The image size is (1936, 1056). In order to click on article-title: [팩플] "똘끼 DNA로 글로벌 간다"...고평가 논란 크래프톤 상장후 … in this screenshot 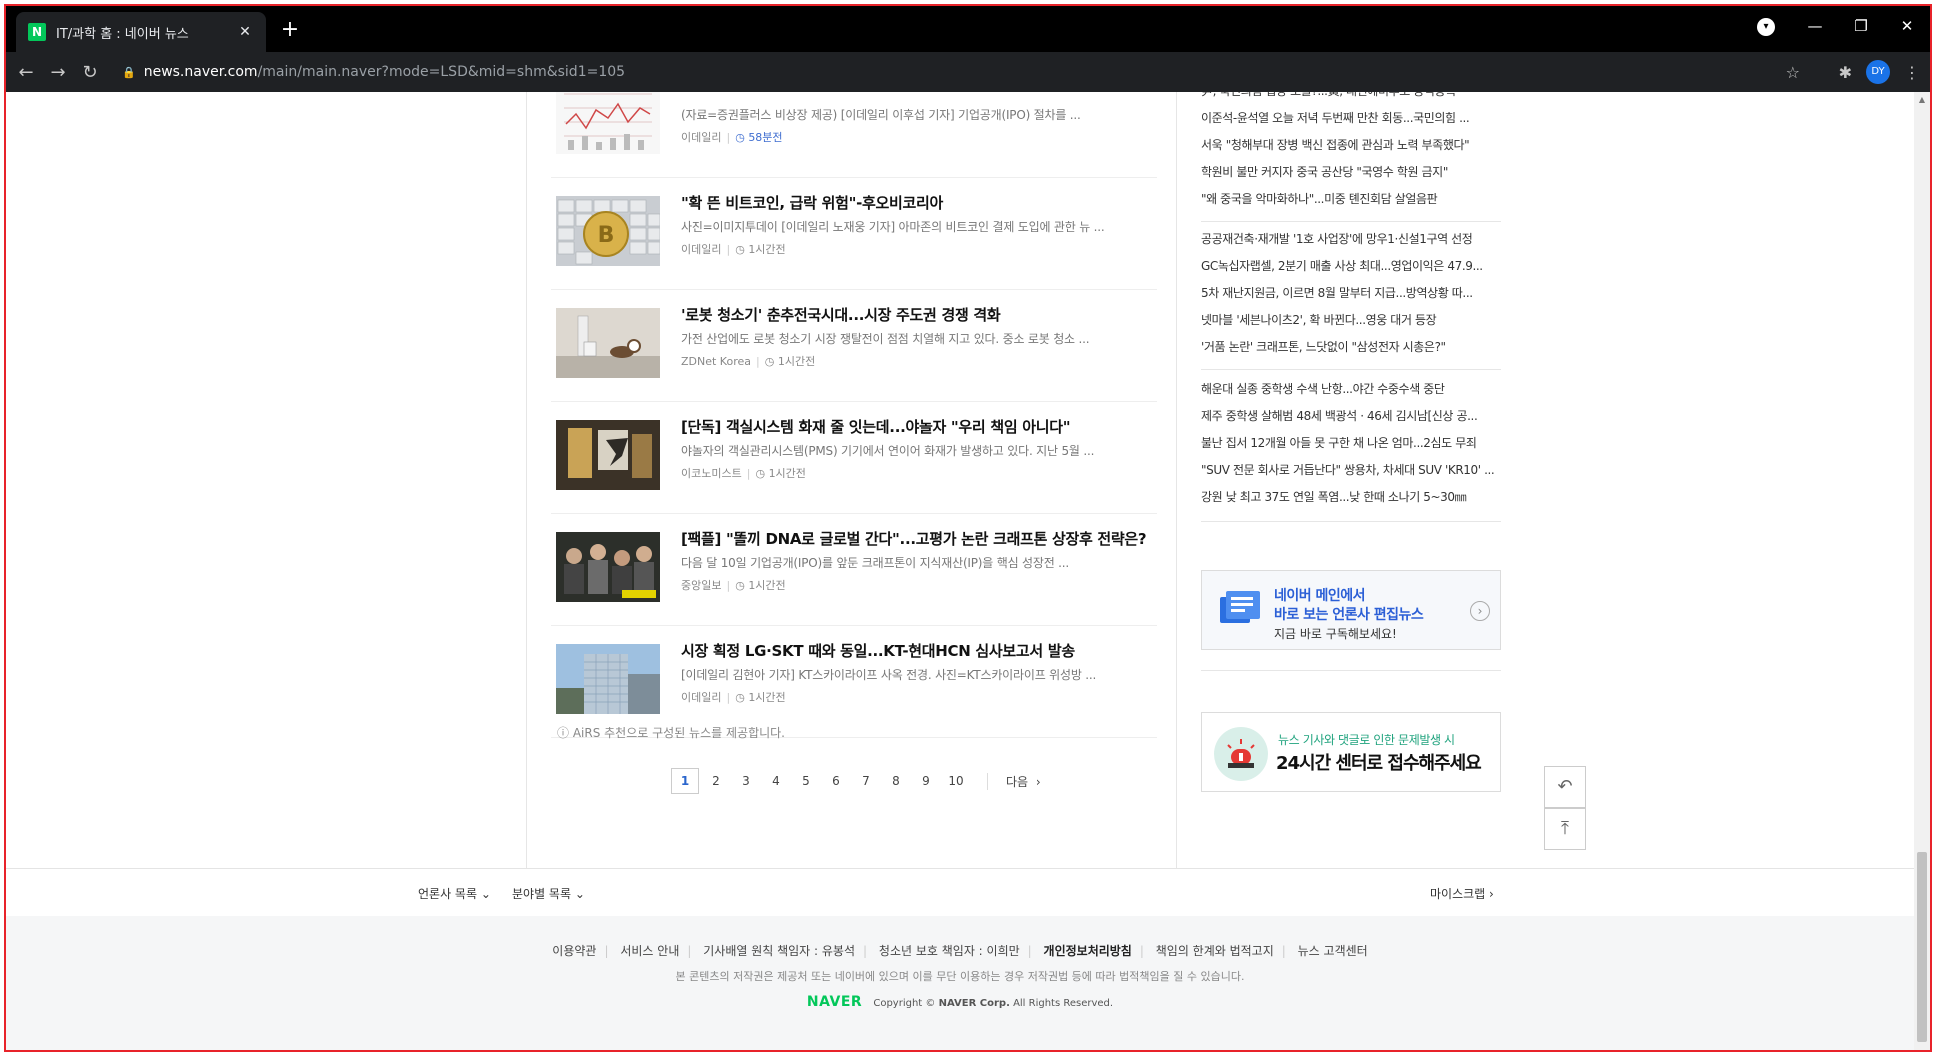, I will do `click(914, 538)`.